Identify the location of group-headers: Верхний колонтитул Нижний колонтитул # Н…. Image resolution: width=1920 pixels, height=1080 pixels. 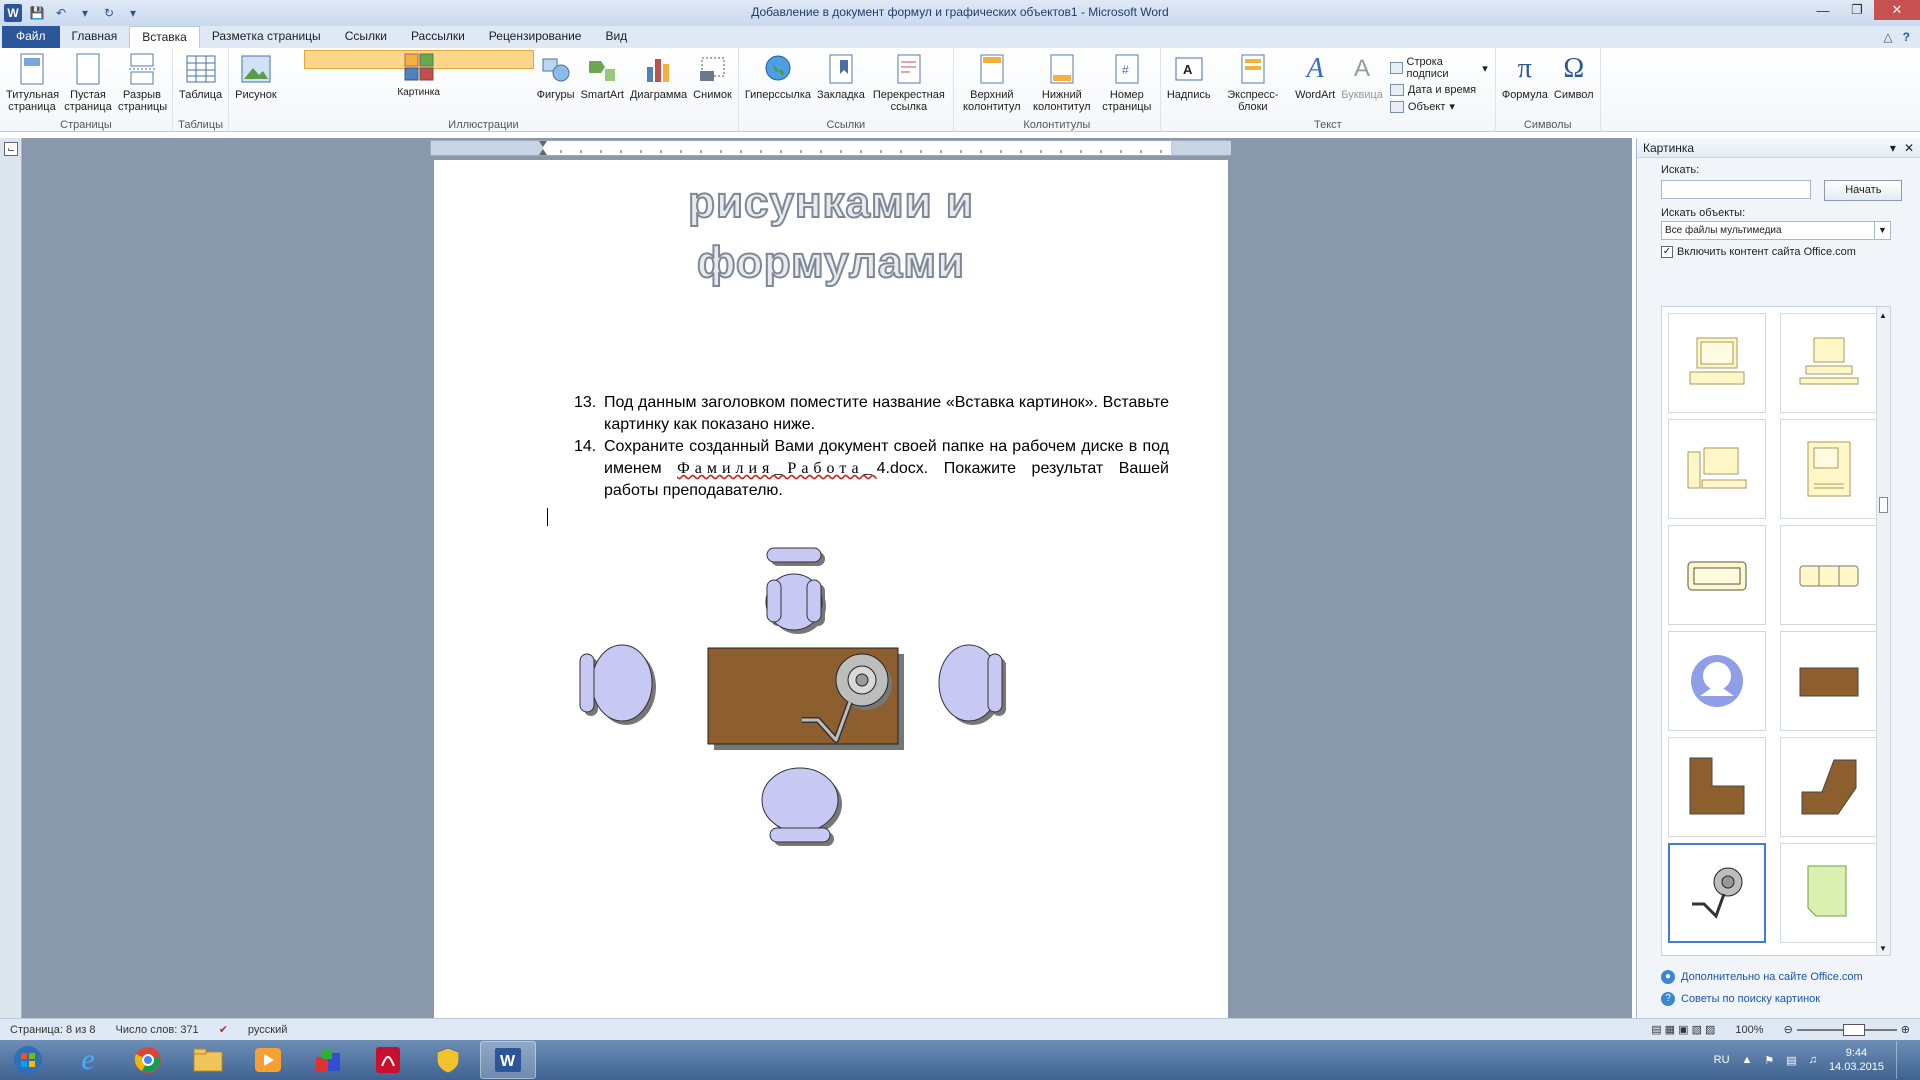
(1057, 90).